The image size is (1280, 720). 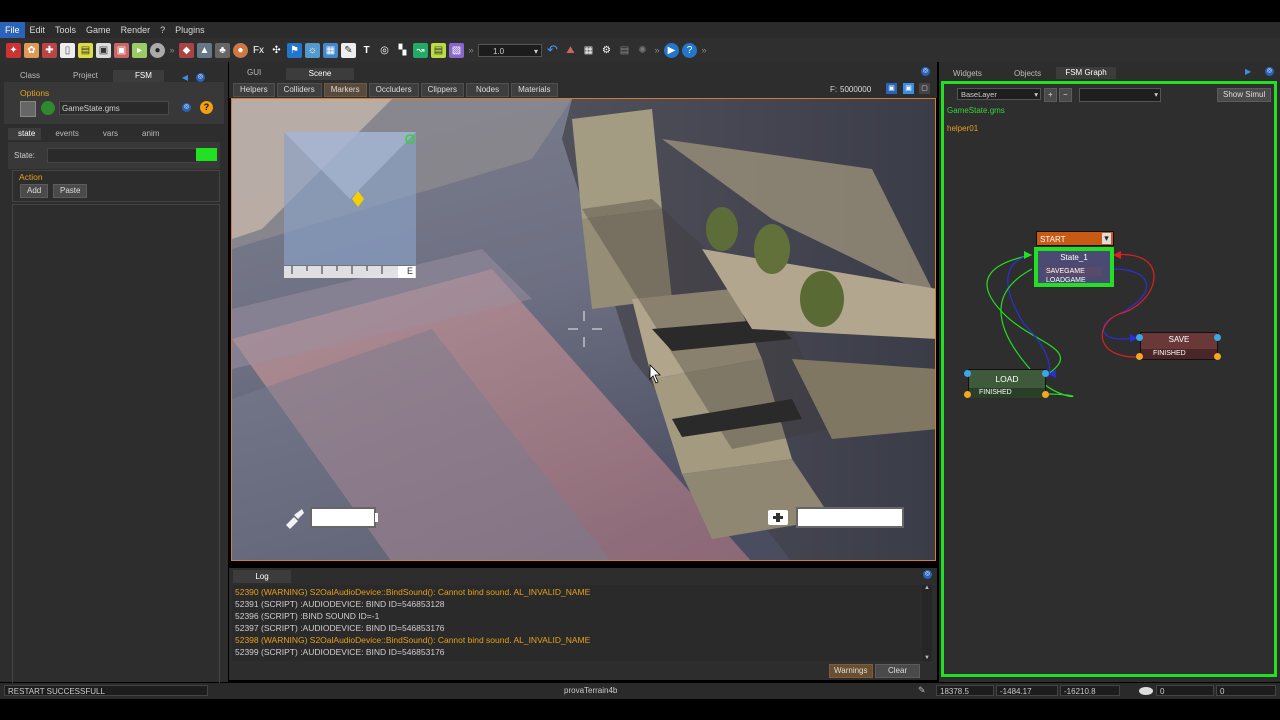 I want to click on gizmo-icon: ✣, so click(x=276, y=50).